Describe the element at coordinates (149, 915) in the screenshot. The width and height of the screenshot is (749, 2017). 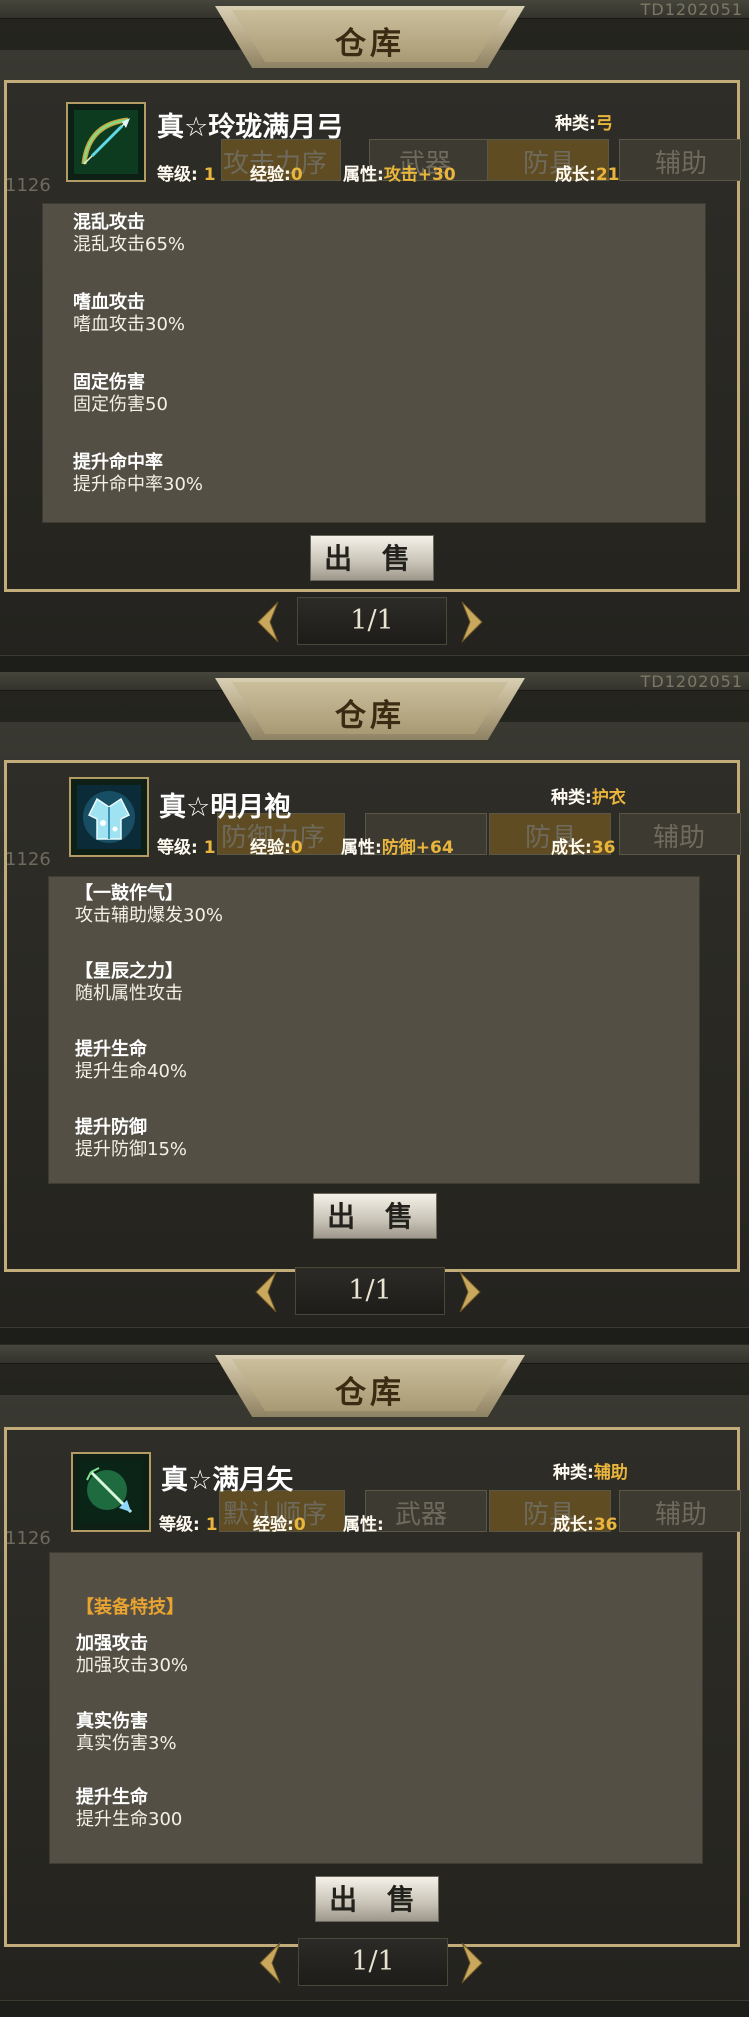
I see `effect-desc: 攻击辅助爆发30%` at that location.